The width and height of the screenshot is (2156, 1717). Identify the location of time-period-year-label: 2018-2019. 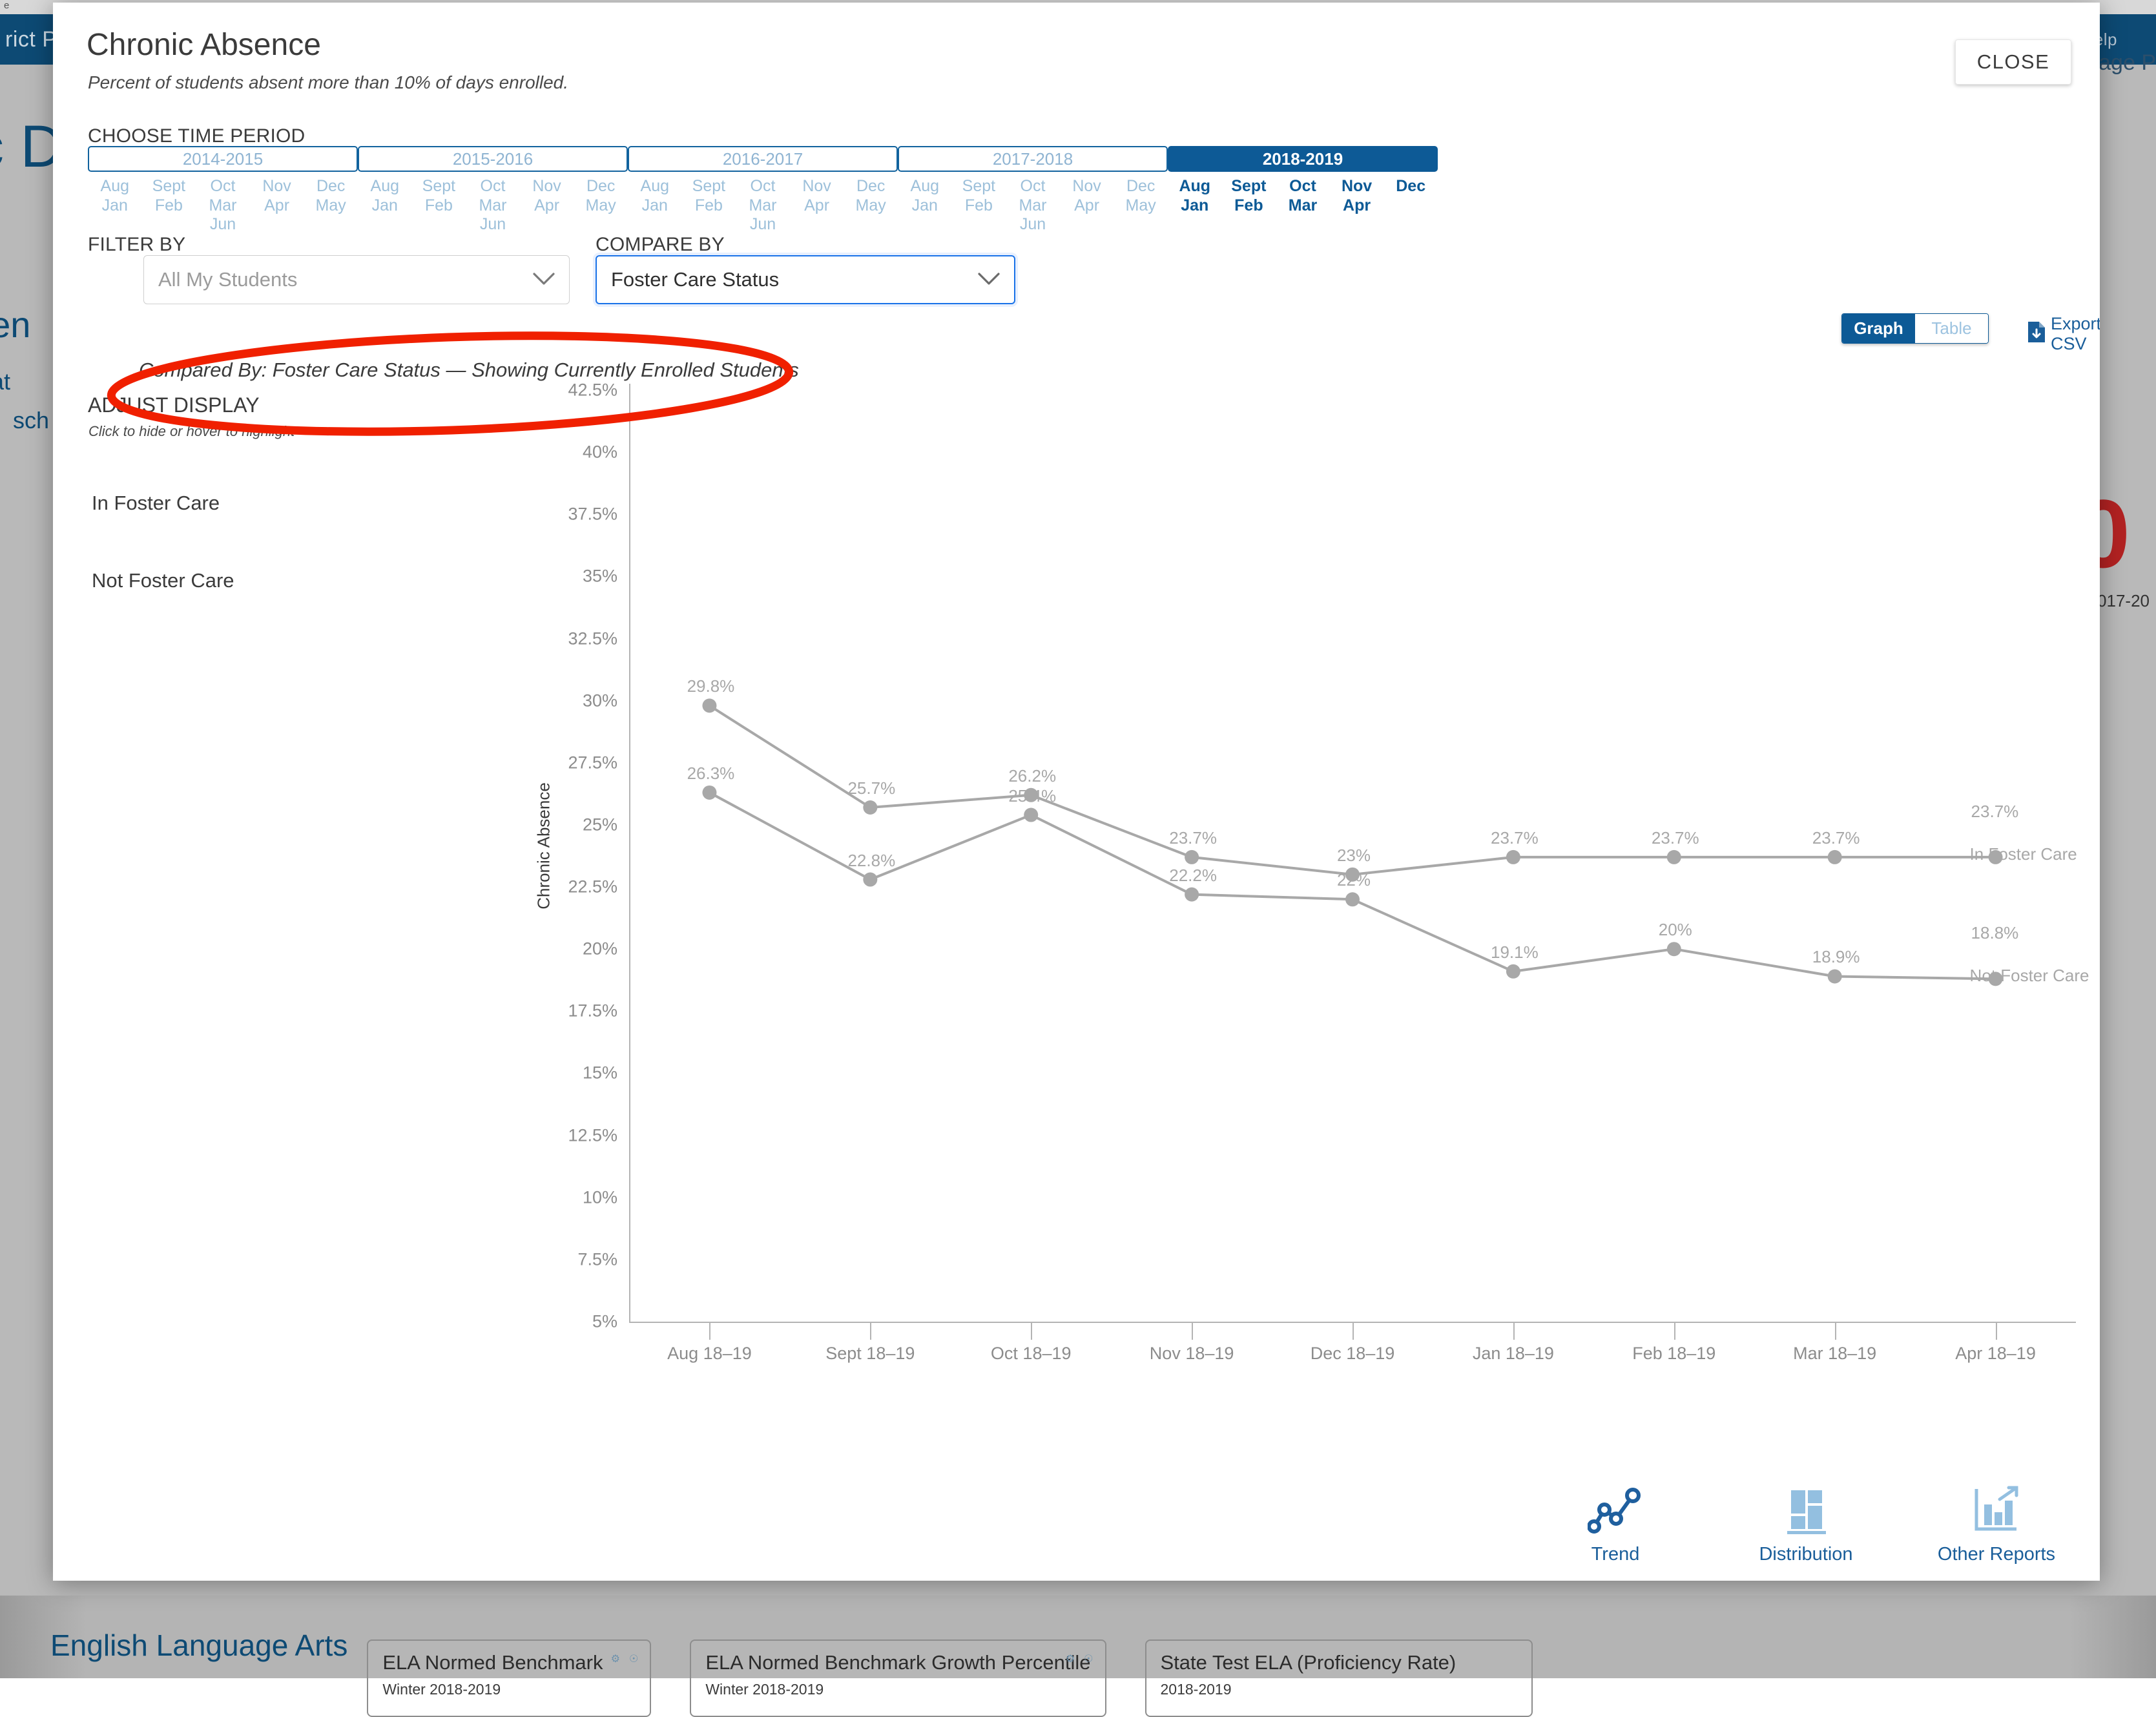
(1303, 159).